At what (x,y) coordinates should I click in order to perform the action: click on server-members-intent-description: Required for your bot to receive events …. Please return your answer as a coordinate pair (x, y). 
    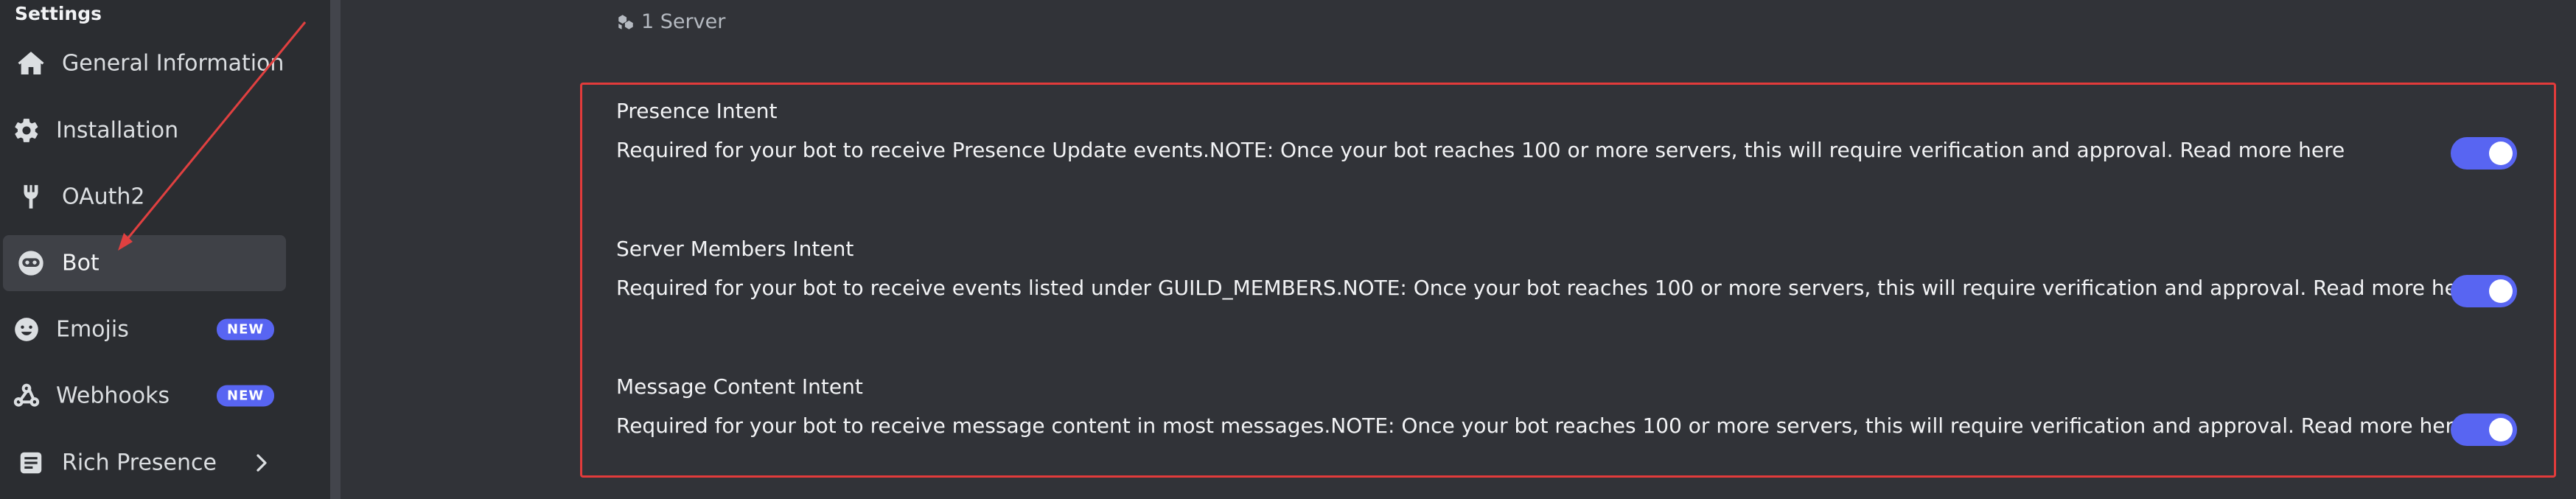
    Looking at the image, I should click on (1547, 288).